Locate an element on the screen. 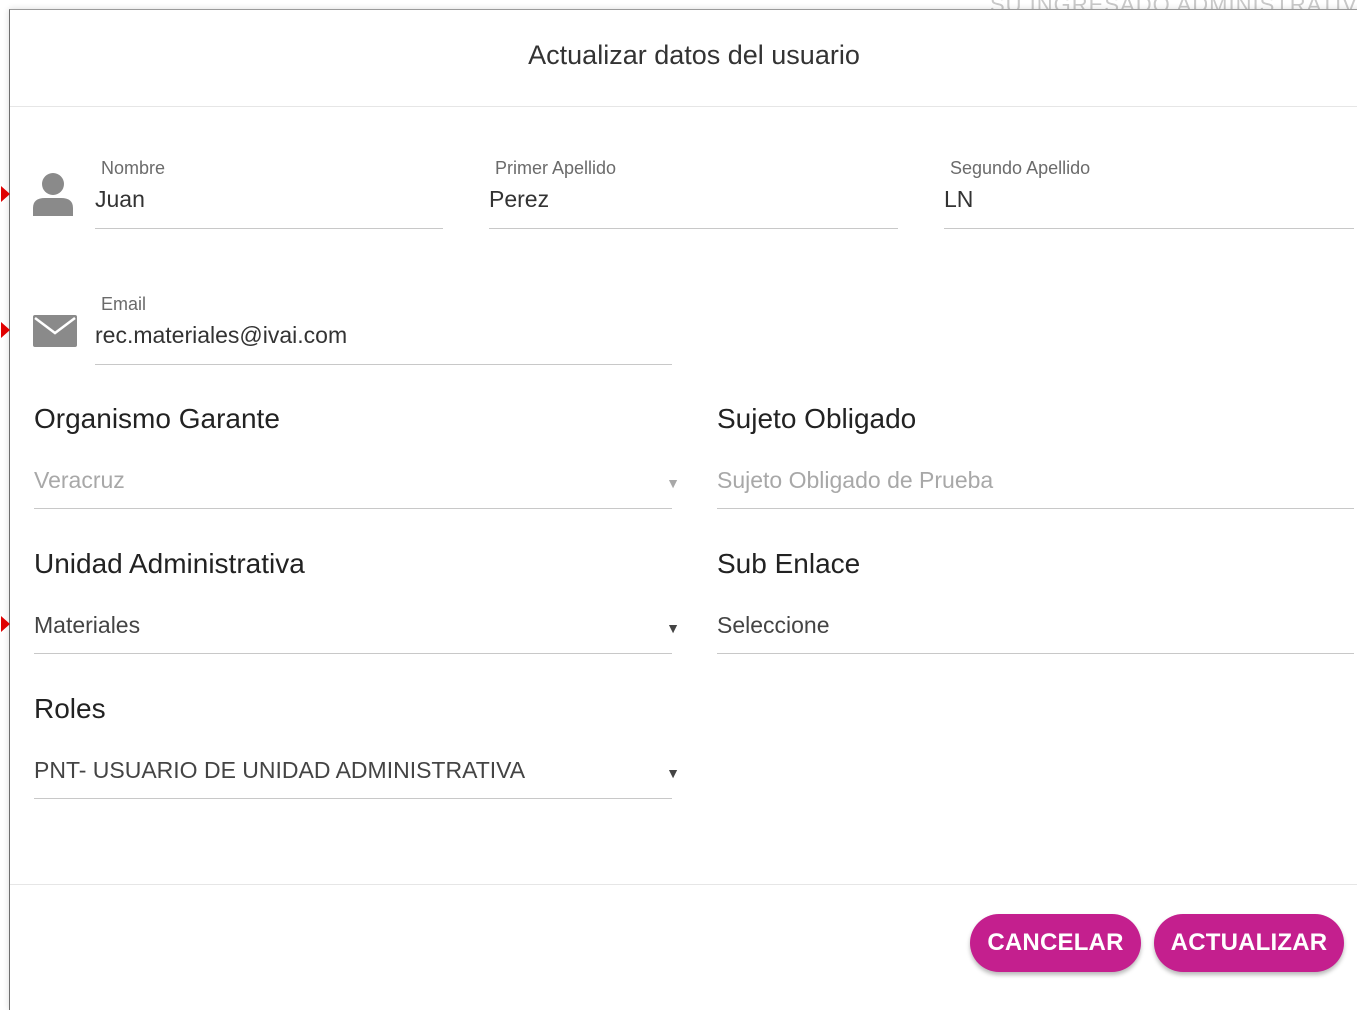 The width and height of the screenshot is (1357, 1010). user-icon is located at coordinates (53, 195).